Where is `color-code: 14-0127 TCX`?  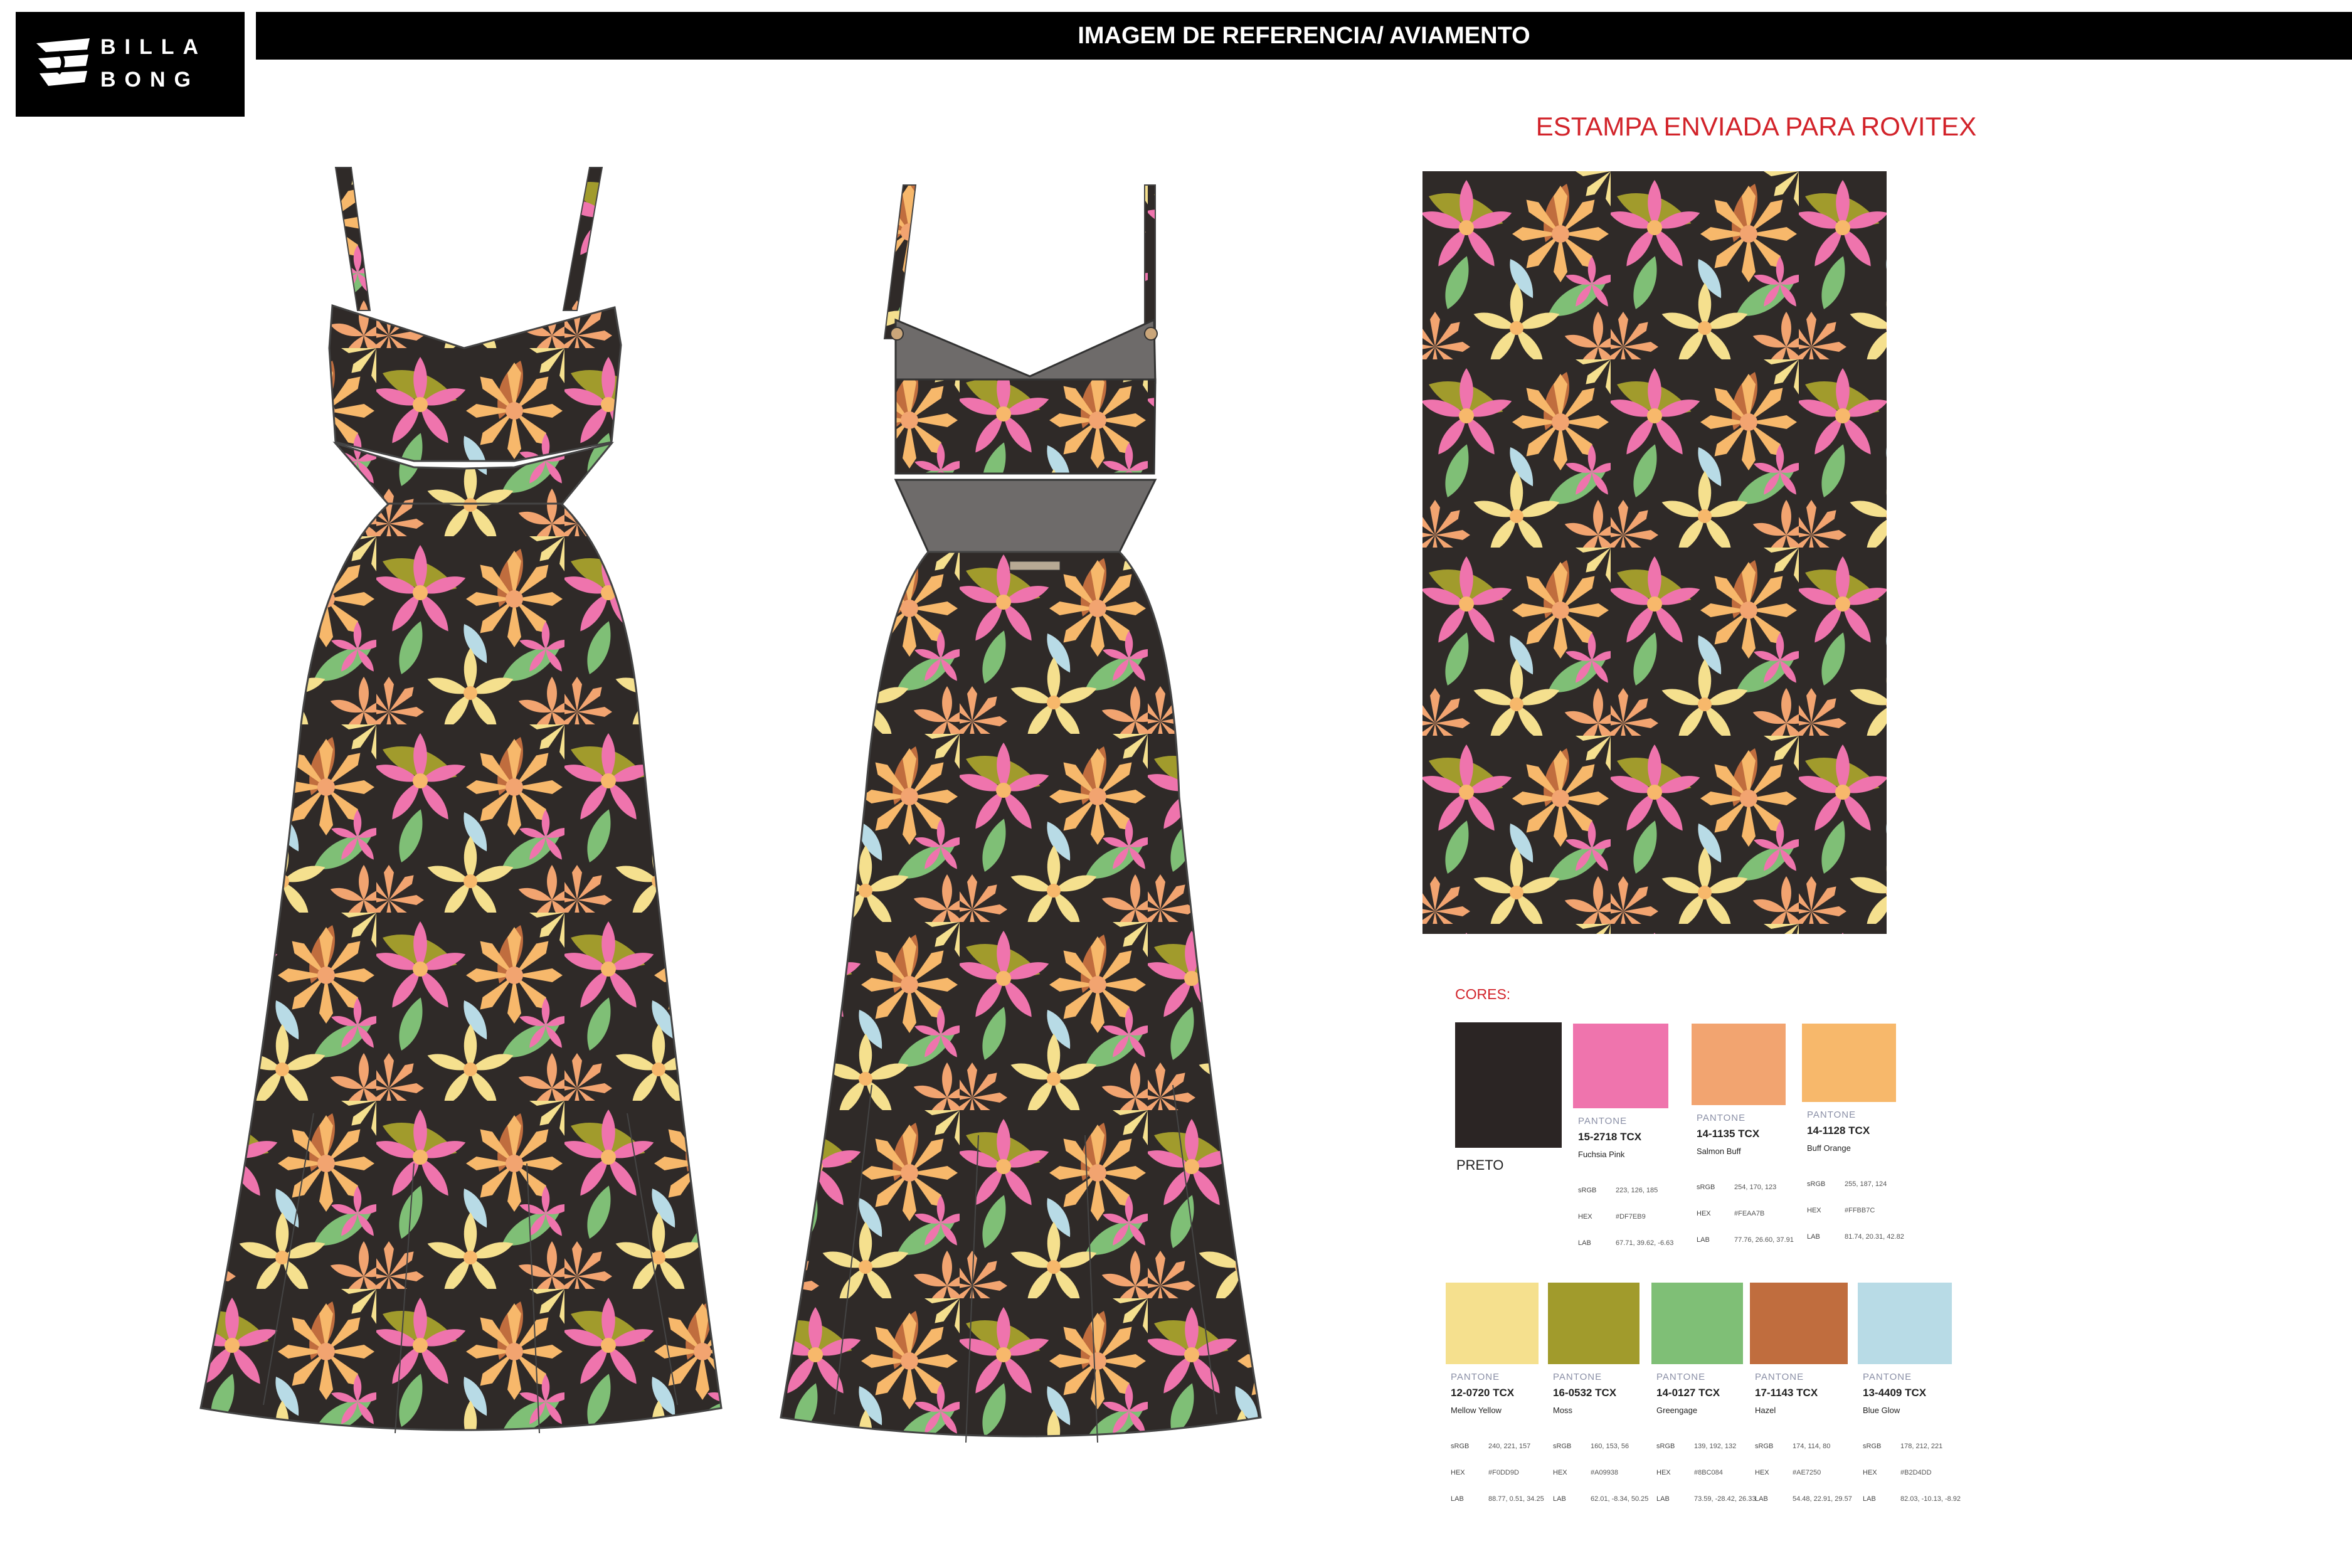 color-code: 14-0127 TCX is located at coordinates (1688, 1393).